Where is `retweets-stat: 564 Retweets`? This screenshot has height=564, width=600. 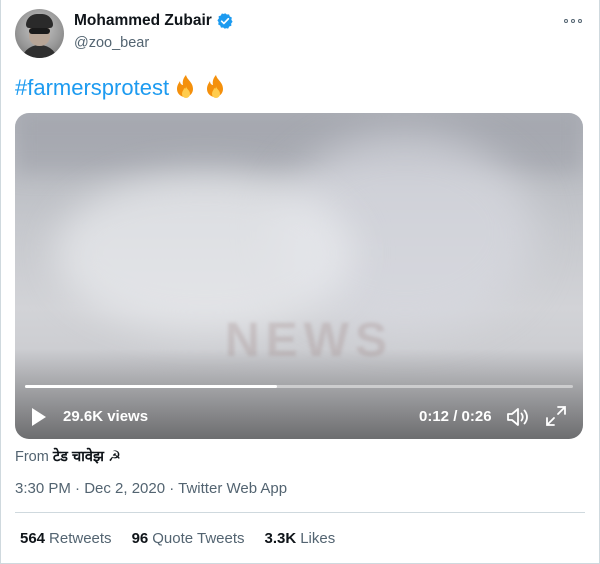 retweets-stat: 564 Retweets is located at coordinates (66, 538).